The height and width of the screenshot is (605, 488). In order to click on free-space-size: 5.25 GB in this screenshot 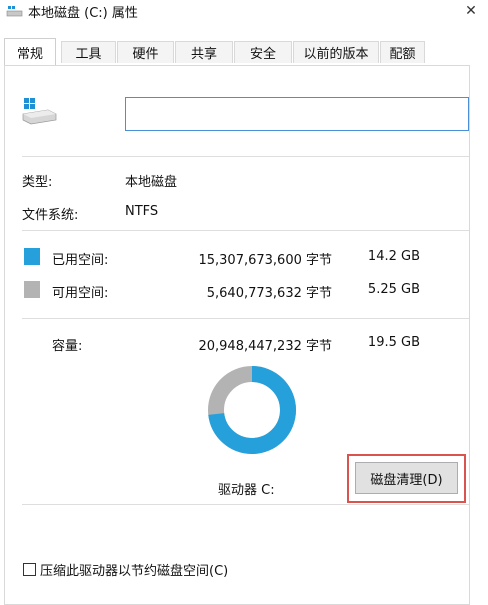, I will do `click(393, 289)`.